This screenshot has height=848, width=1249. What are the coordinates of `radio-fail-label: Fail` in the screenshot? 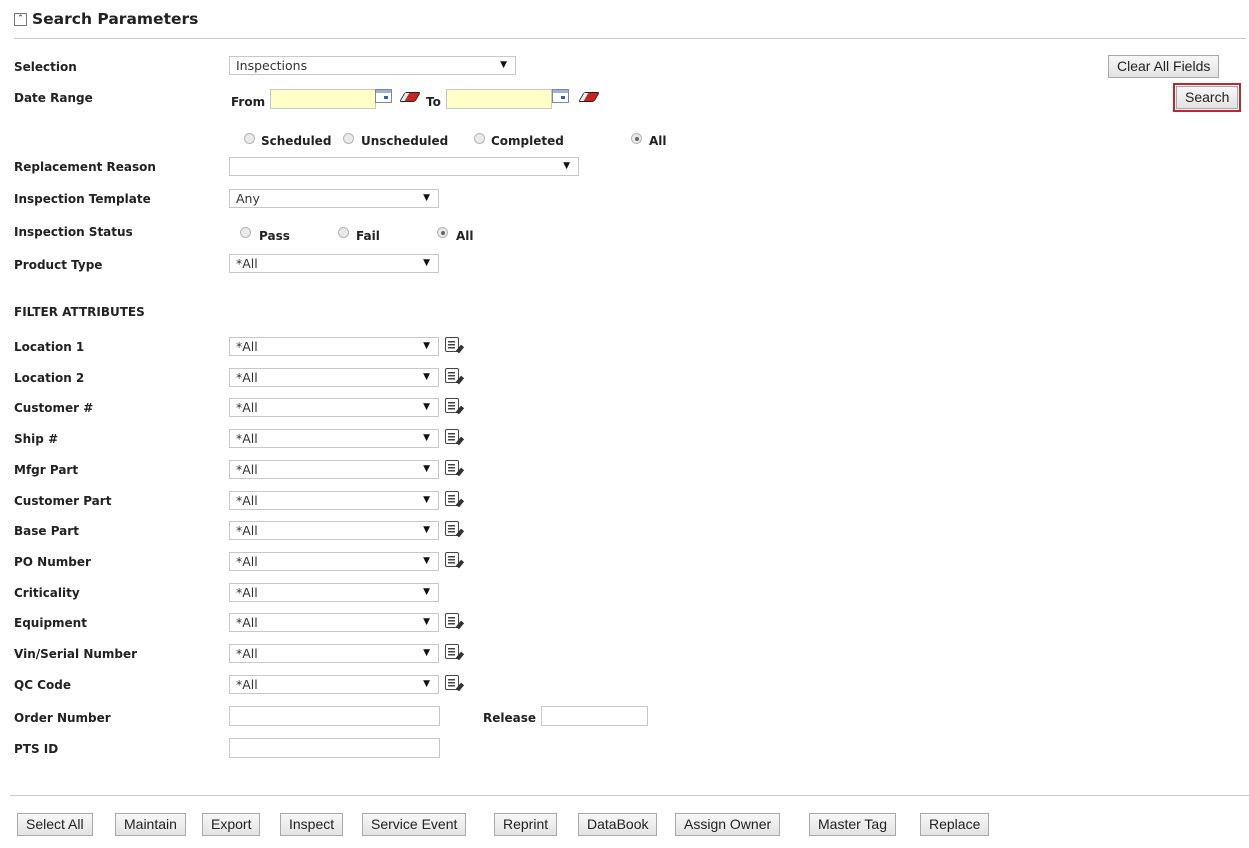 It's located at (368, 236).